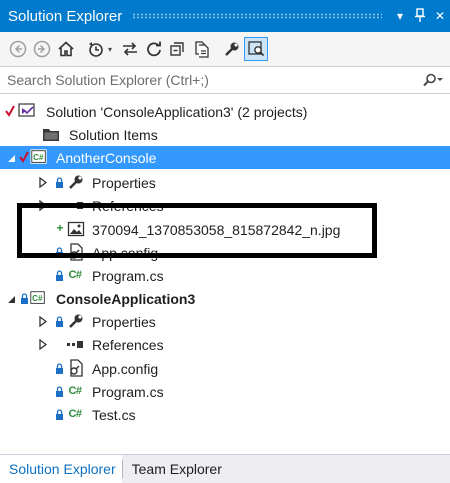 This screenshot has width=450, height=483. I want to click on pending-changes-filter-button, so click(96, 49).